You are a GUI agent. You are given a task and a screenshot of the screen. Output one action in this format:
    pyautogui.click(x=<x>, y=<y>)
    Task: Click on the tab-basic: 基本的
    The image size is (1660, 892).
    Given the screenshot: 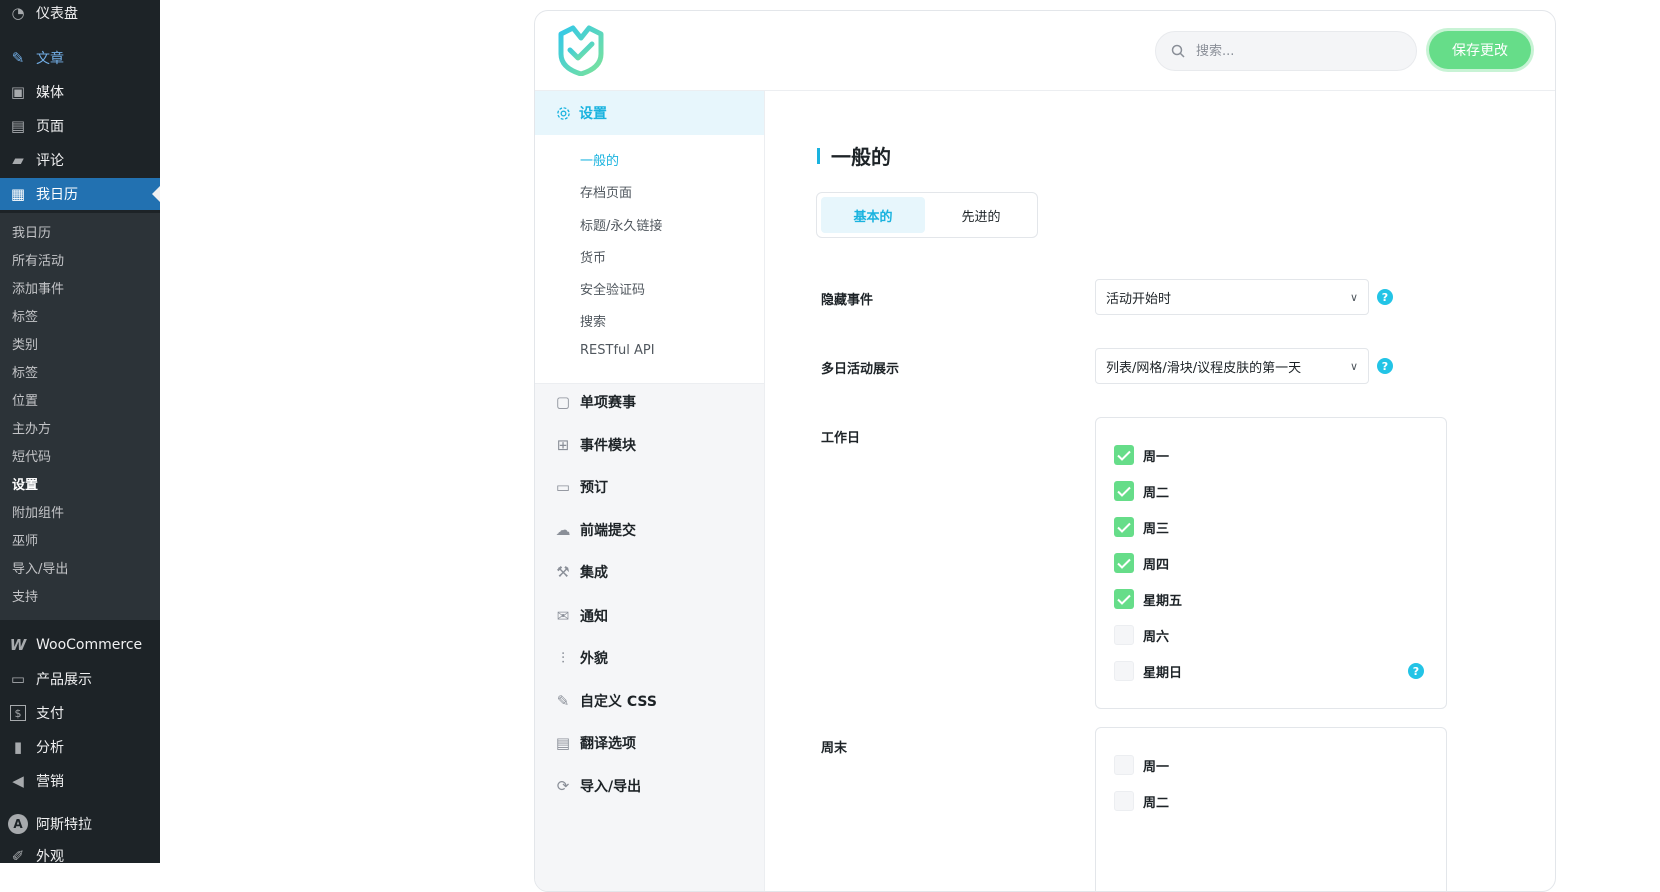 What is the action you would take?
    pyautogui.click(x=873, y=215)
    